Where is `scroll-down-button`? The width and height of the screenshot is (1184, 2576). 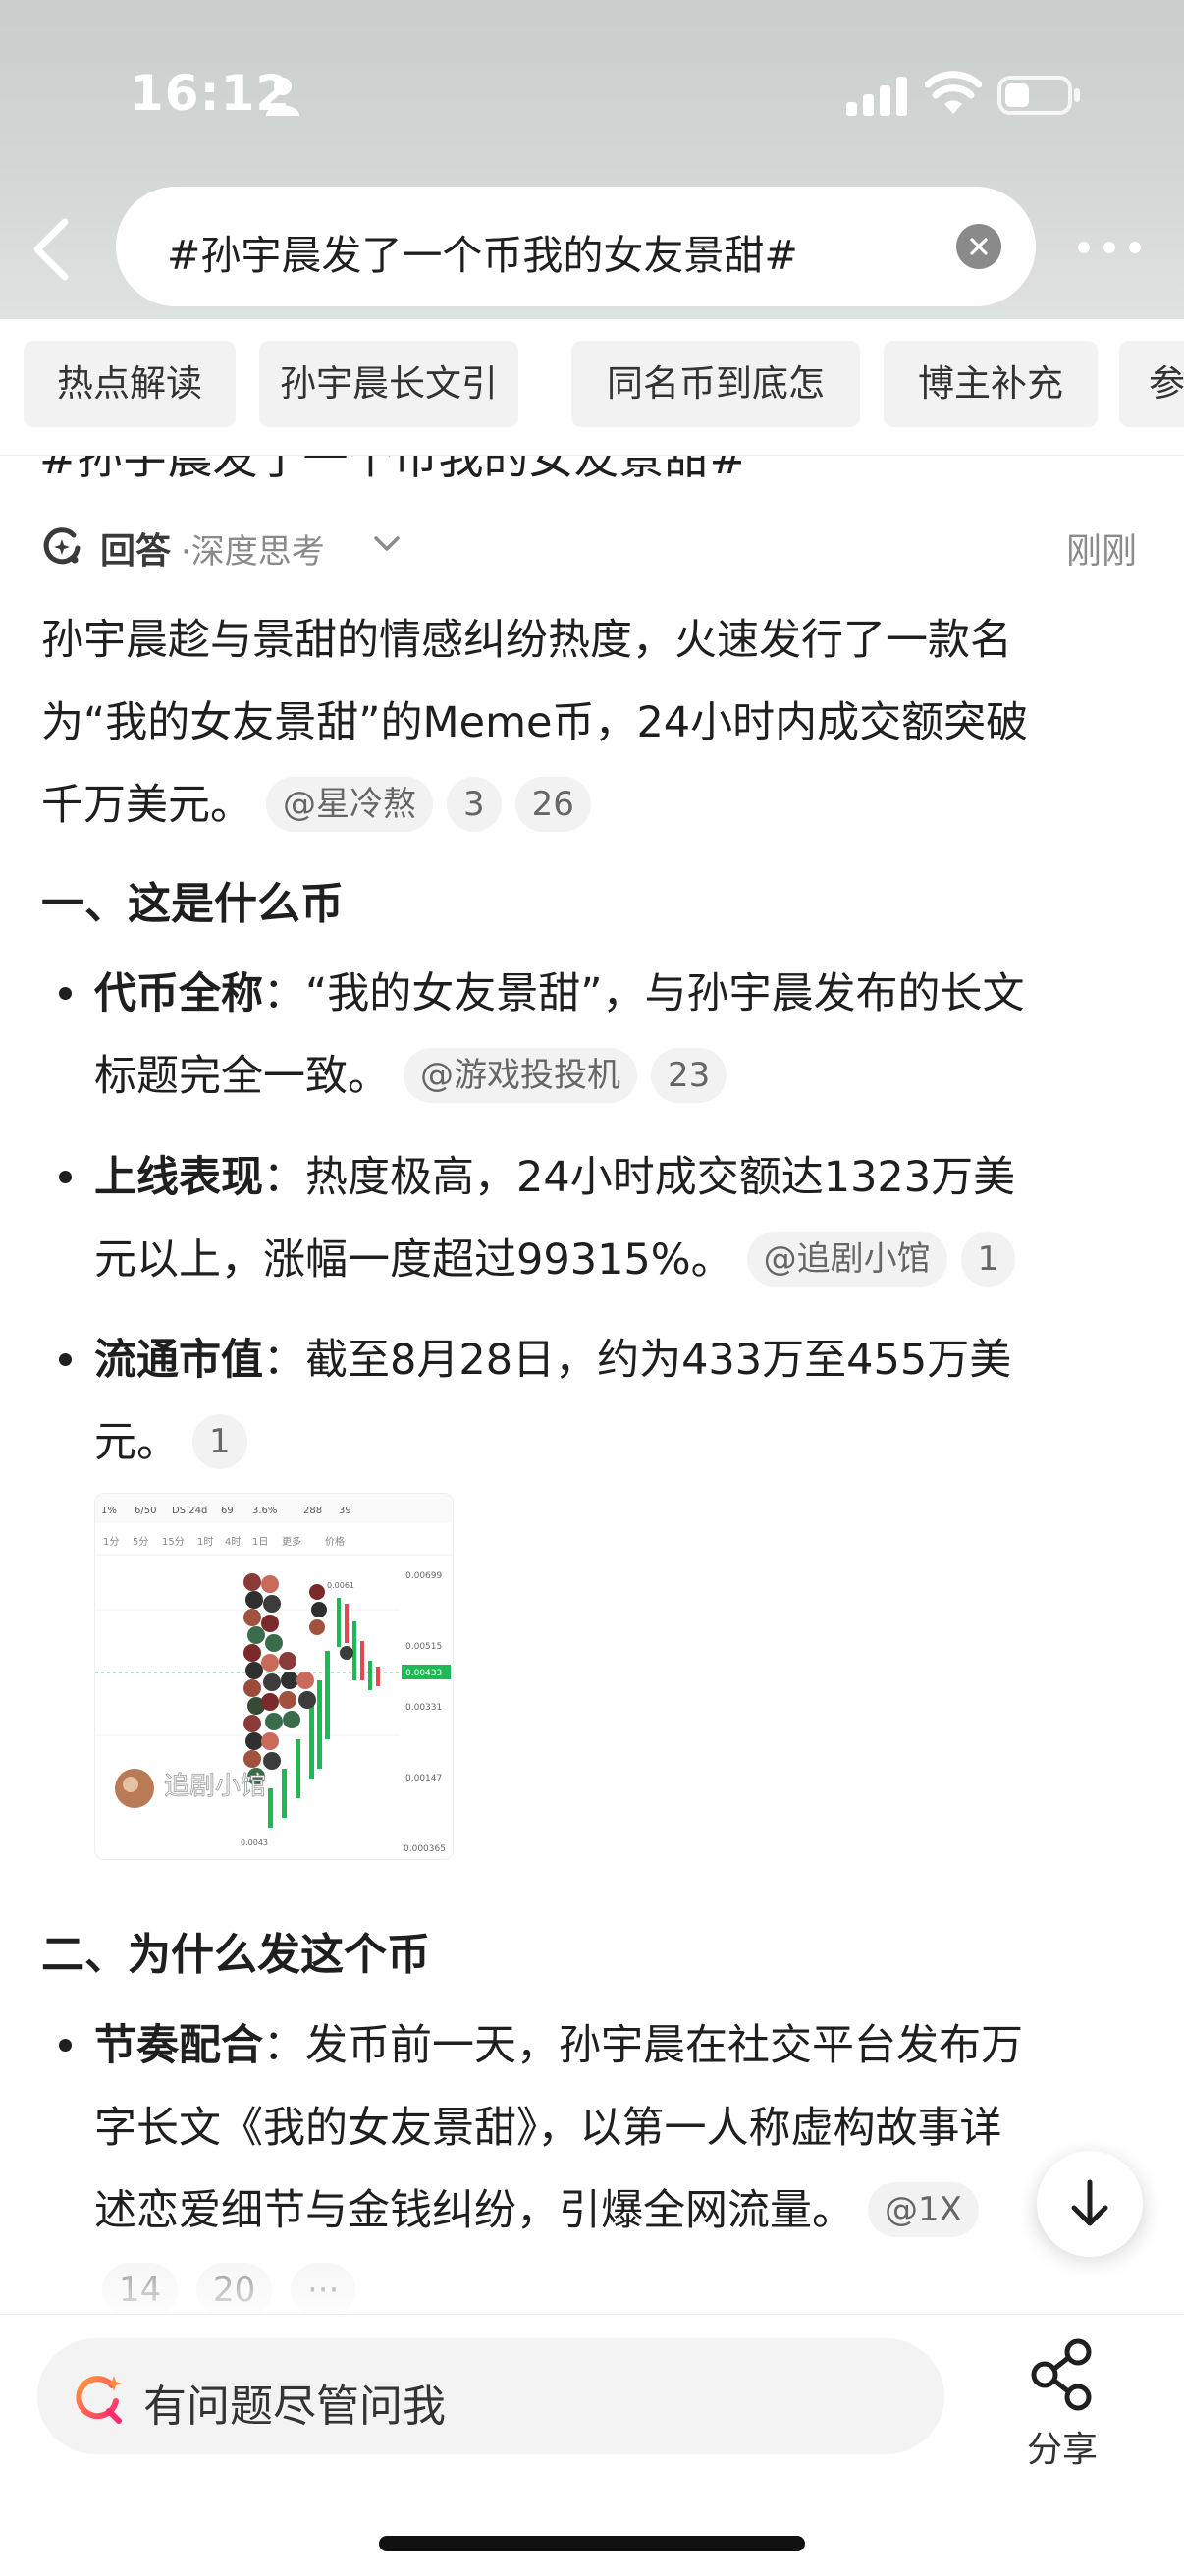
scroll-down-button is located at coordinates (1090, 2204).